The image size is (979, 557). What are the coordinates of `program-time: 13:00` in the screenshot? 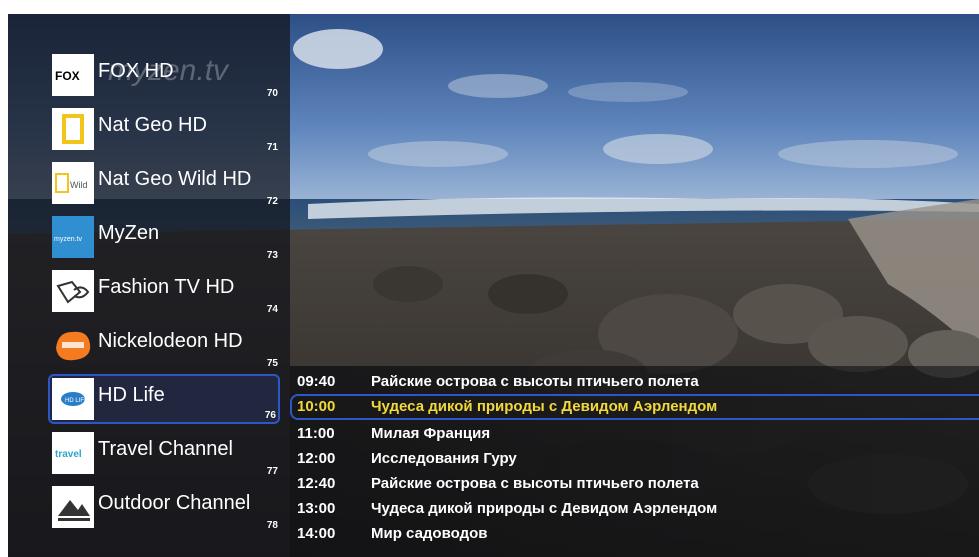 It's located at (316, 508).